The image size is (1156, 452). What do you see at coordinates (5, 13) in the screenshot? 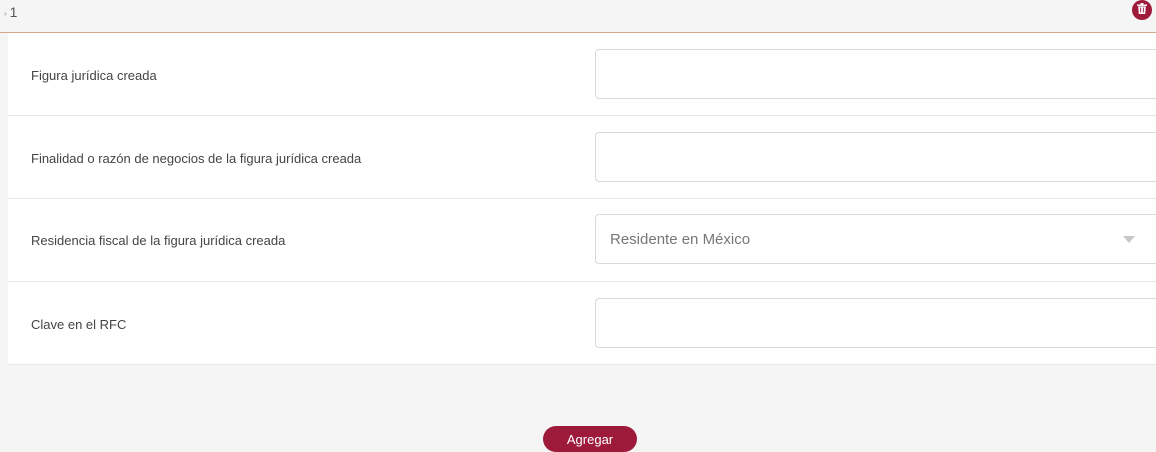
I see `chevron-right-icon: ›` at bounding box center [5, 13].